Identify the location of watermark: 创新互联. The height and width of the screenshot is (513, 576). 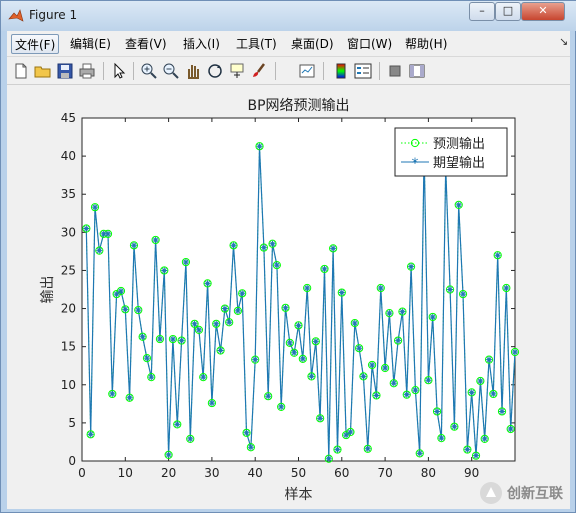
(527, 493).